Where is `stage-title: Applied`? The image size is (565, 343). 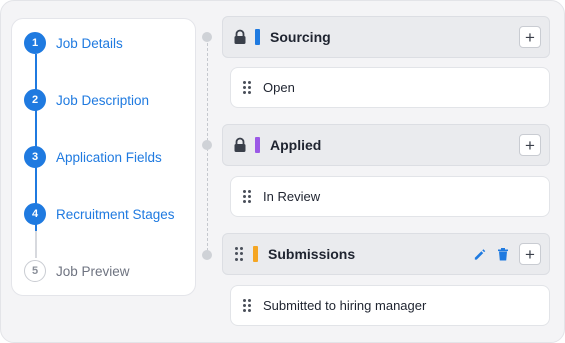
stage-title: Applied is located at coordinates (296, 145).